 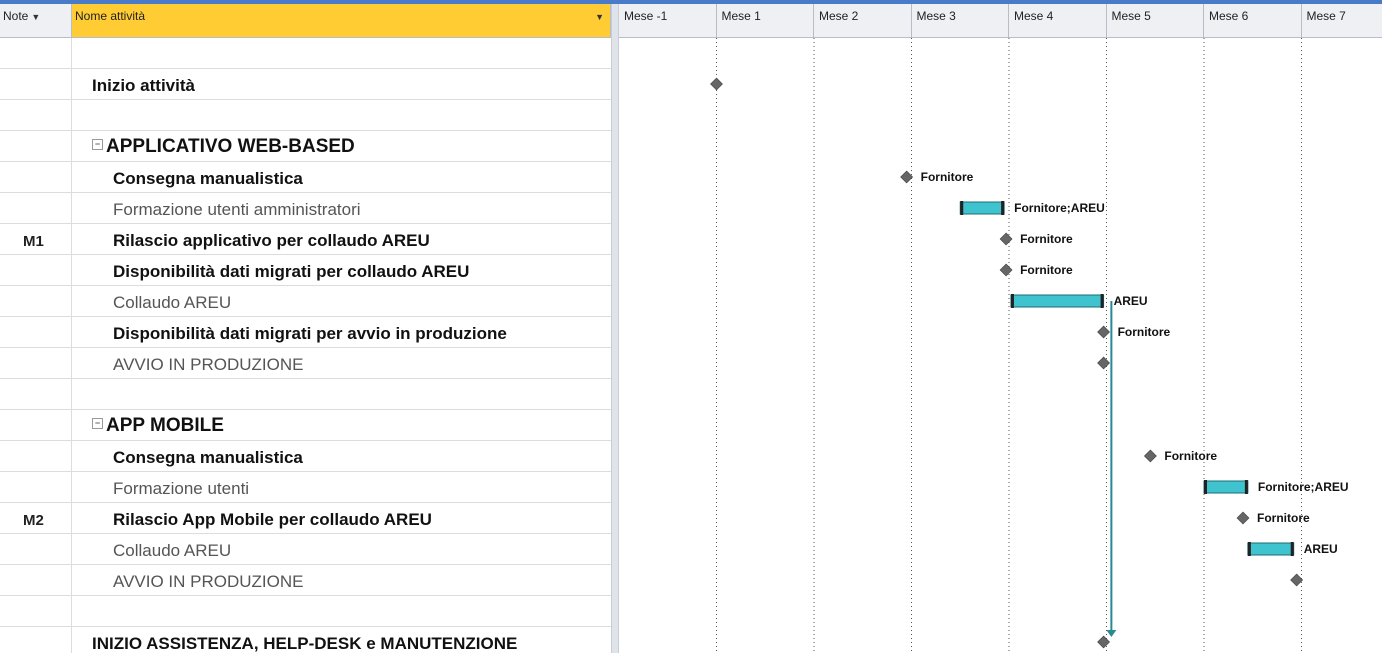 I want to click on task-name-text: APPLICATIVO WEB-BASED, so click(x=230, y=146).